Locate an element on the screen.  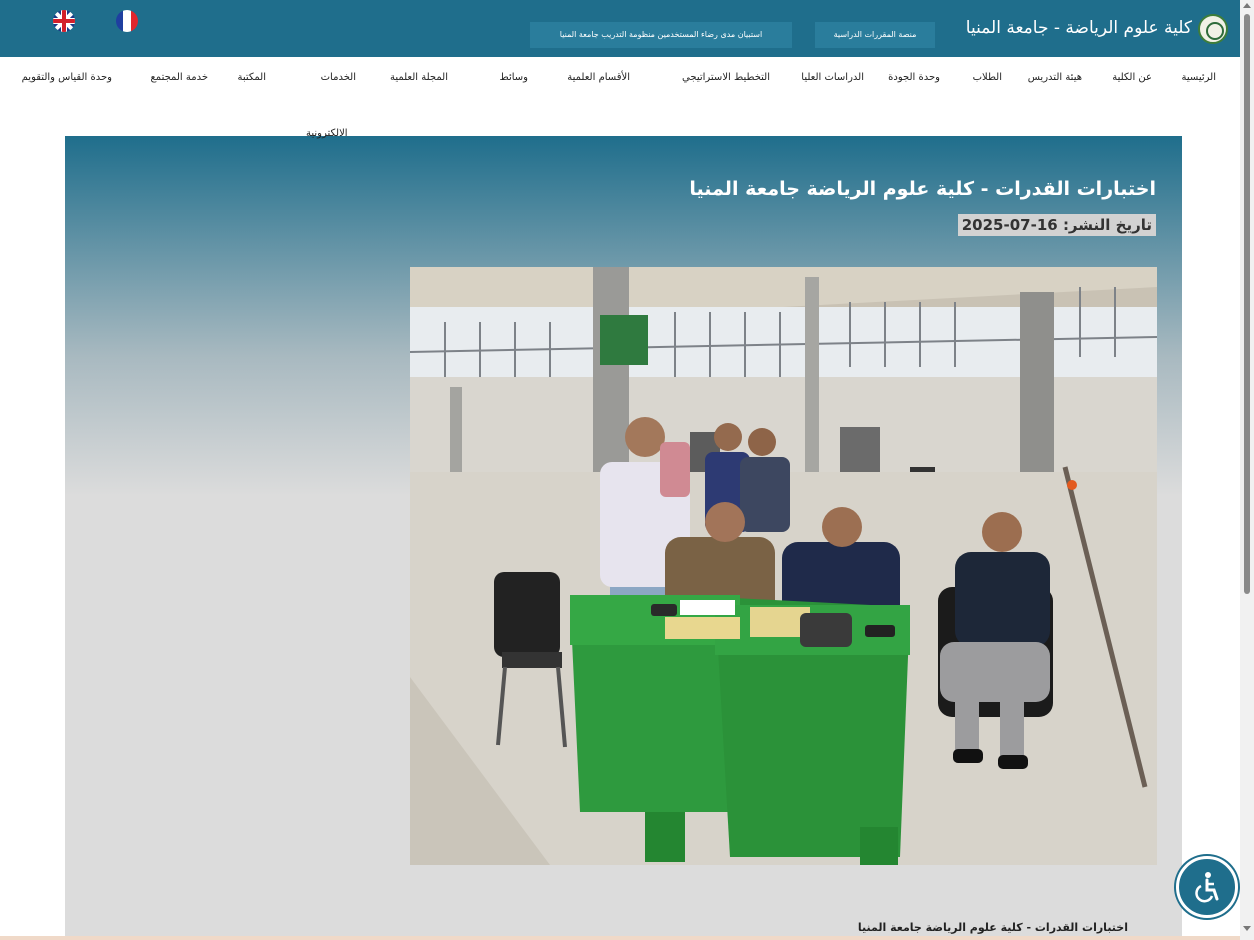
nav-item-services-wrap: الالكترونية is located at coordinates (327, 133).